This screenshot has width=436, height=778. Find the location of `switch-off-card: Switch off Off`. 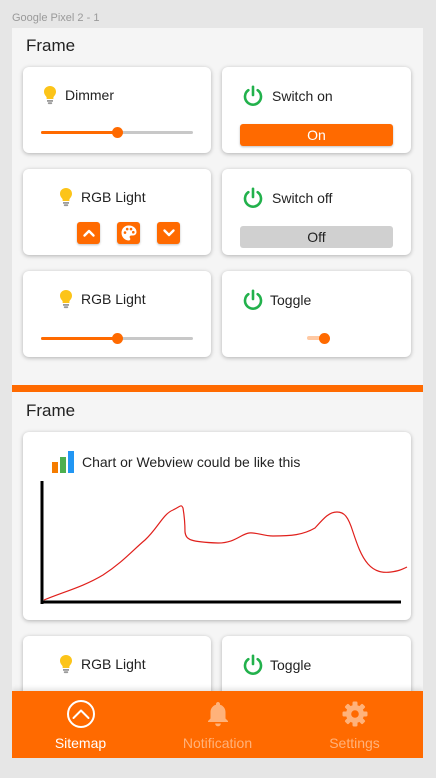

switch-off-card: Switch off Off is located at coordinates (316, 212).